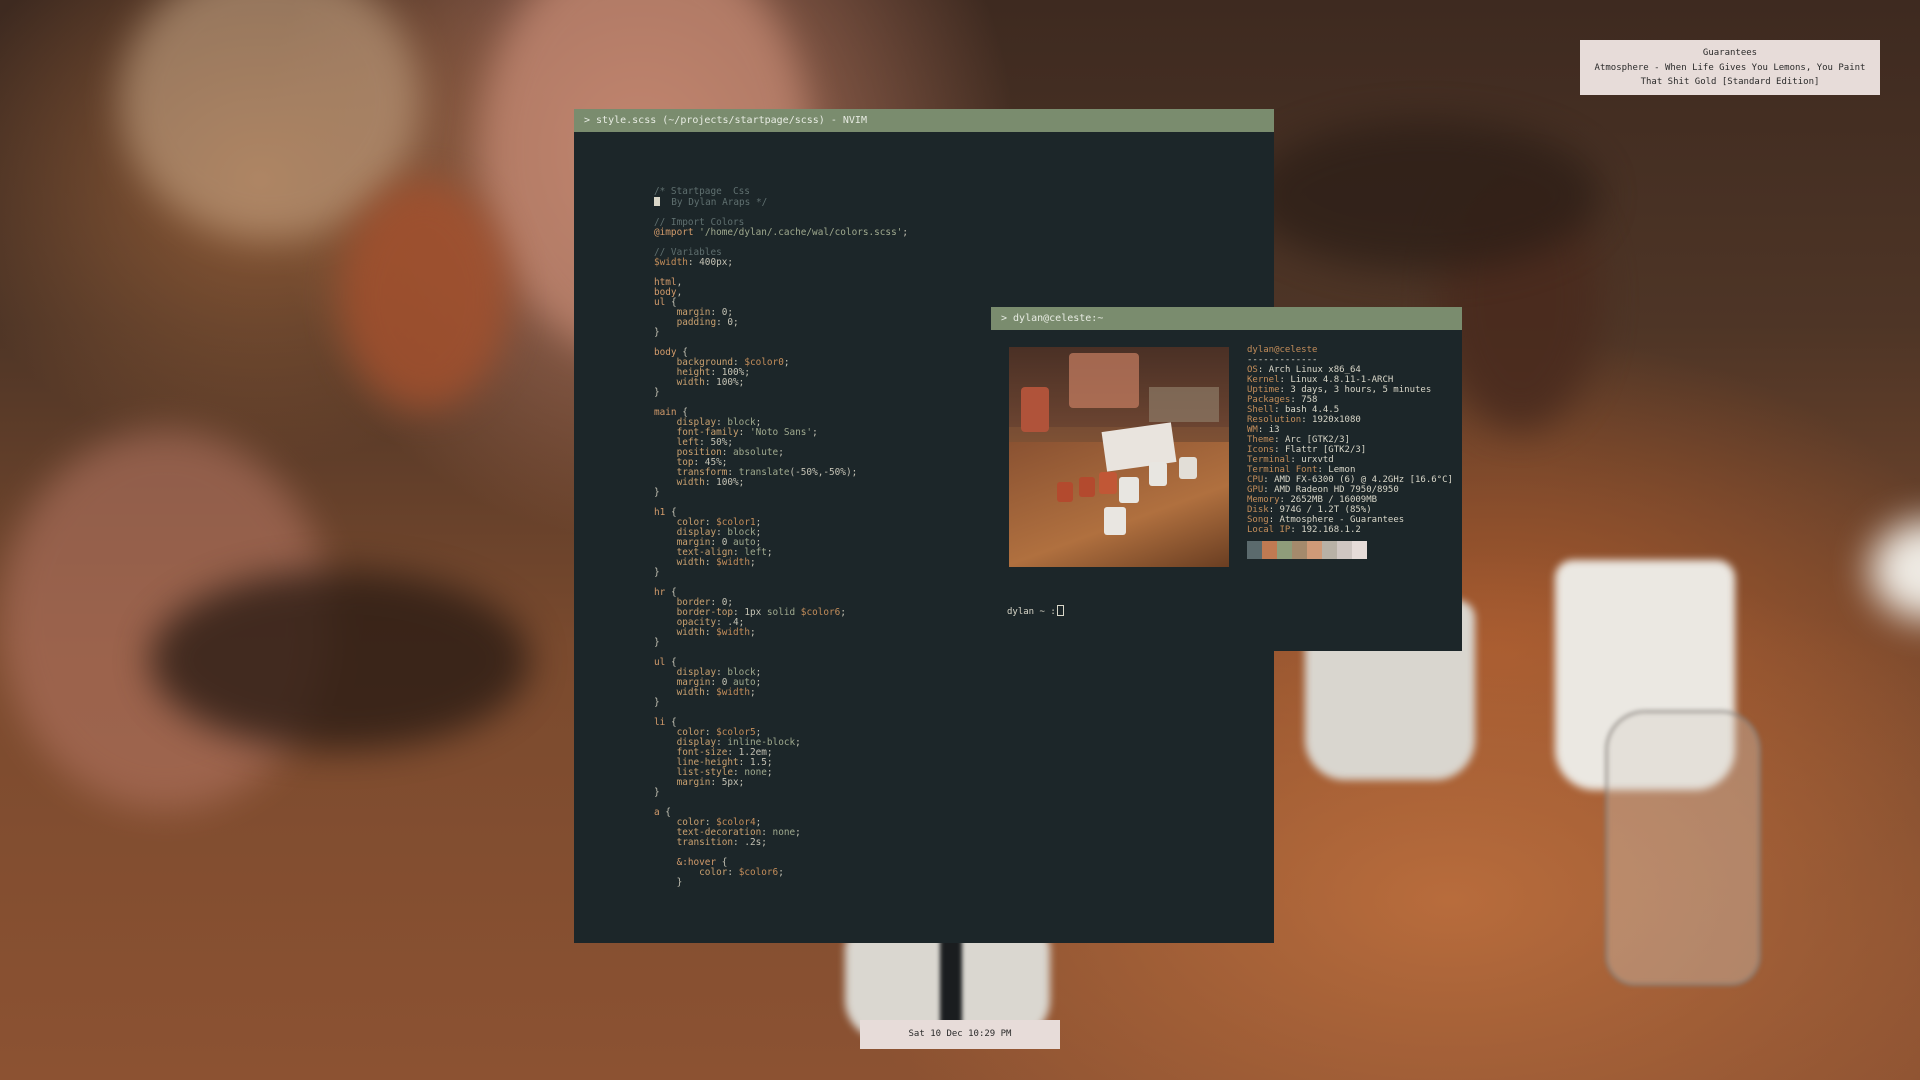 The height and width of the screenshot is (1080, 1920). What do you see at coordinates (1312, 410) in the screenshot?
I see `info-value: bash 4.4.5` at bounding box center [1312, 410].